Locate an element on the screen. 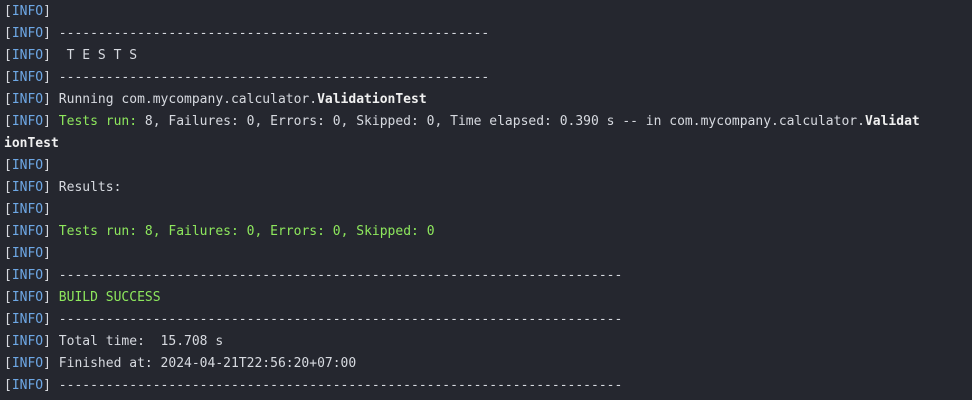 This screenshot has width=972, height=400. log-text: ionTest is located at coordinates (31, 143).